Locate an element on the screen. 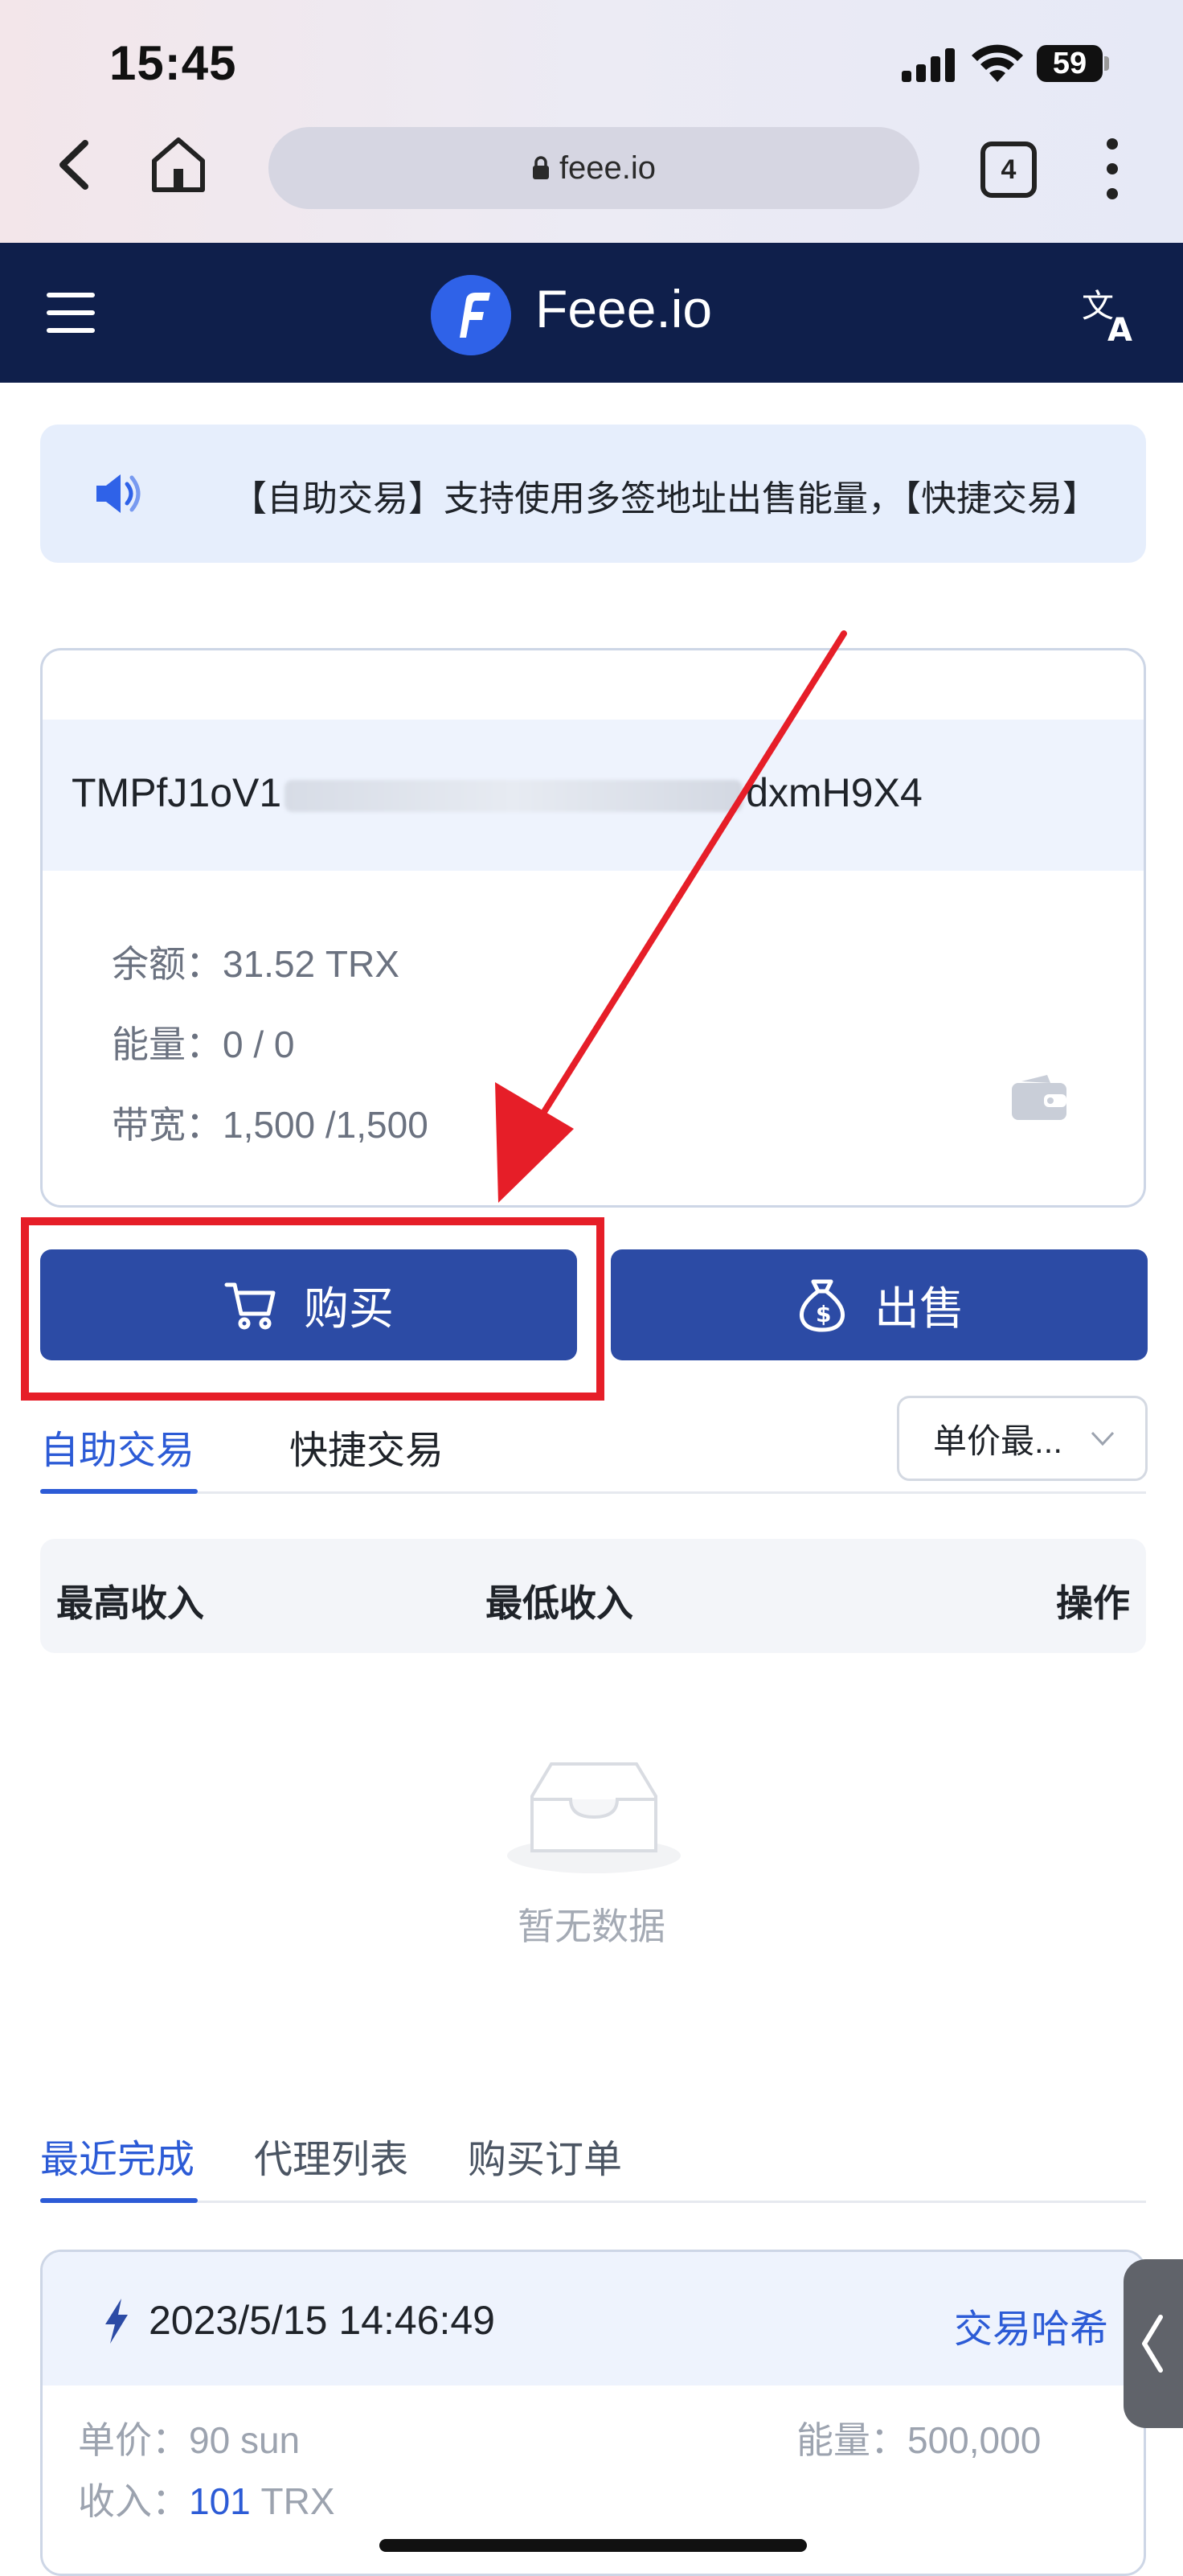  orders-table-header: 最高收入 最低收入 操作 is located at coordinates (593, 1596).